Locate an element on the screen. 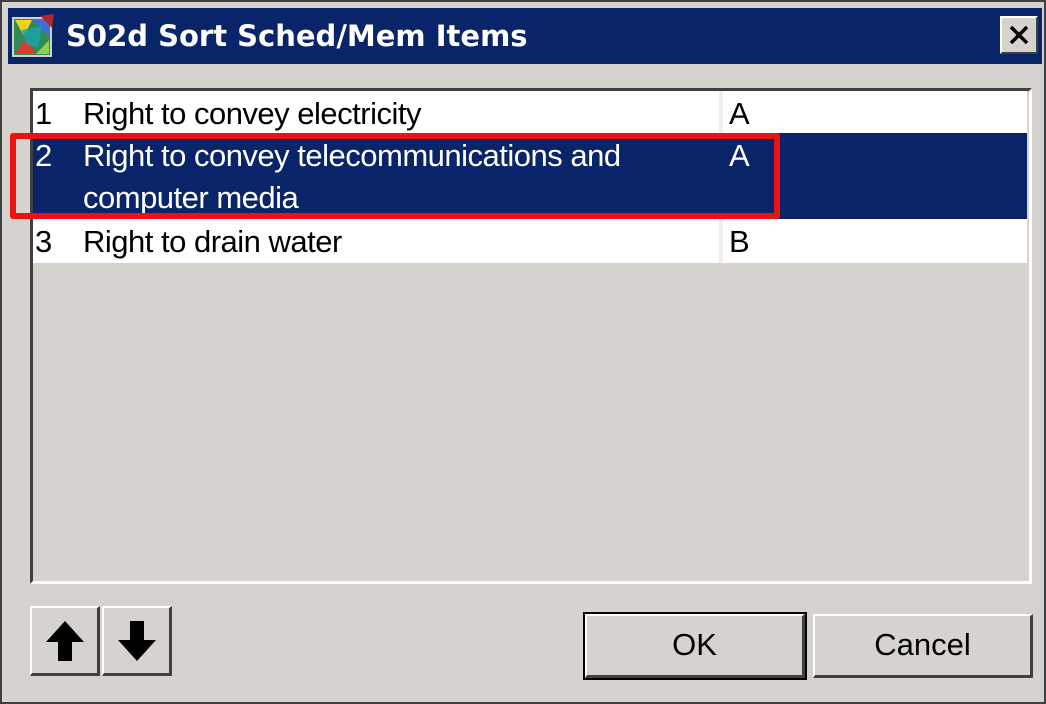 The image size is (1046, 704). application-icon is located at coordinates (34, 36).